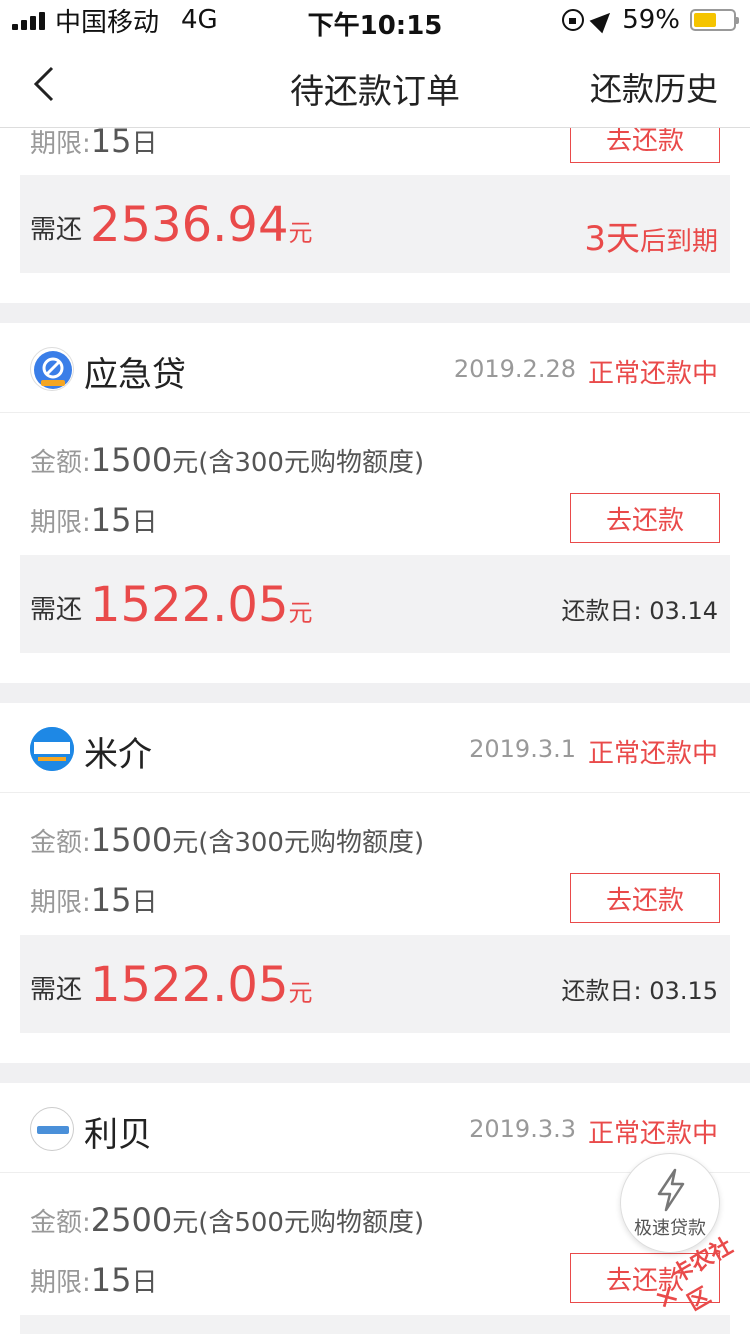 Image resolution: width=750 pixels, height=1334 pixels. Describe the element at coordinates (639, 991) in the screenshot. I see `due-date: 还款日: 03.15` at that location.